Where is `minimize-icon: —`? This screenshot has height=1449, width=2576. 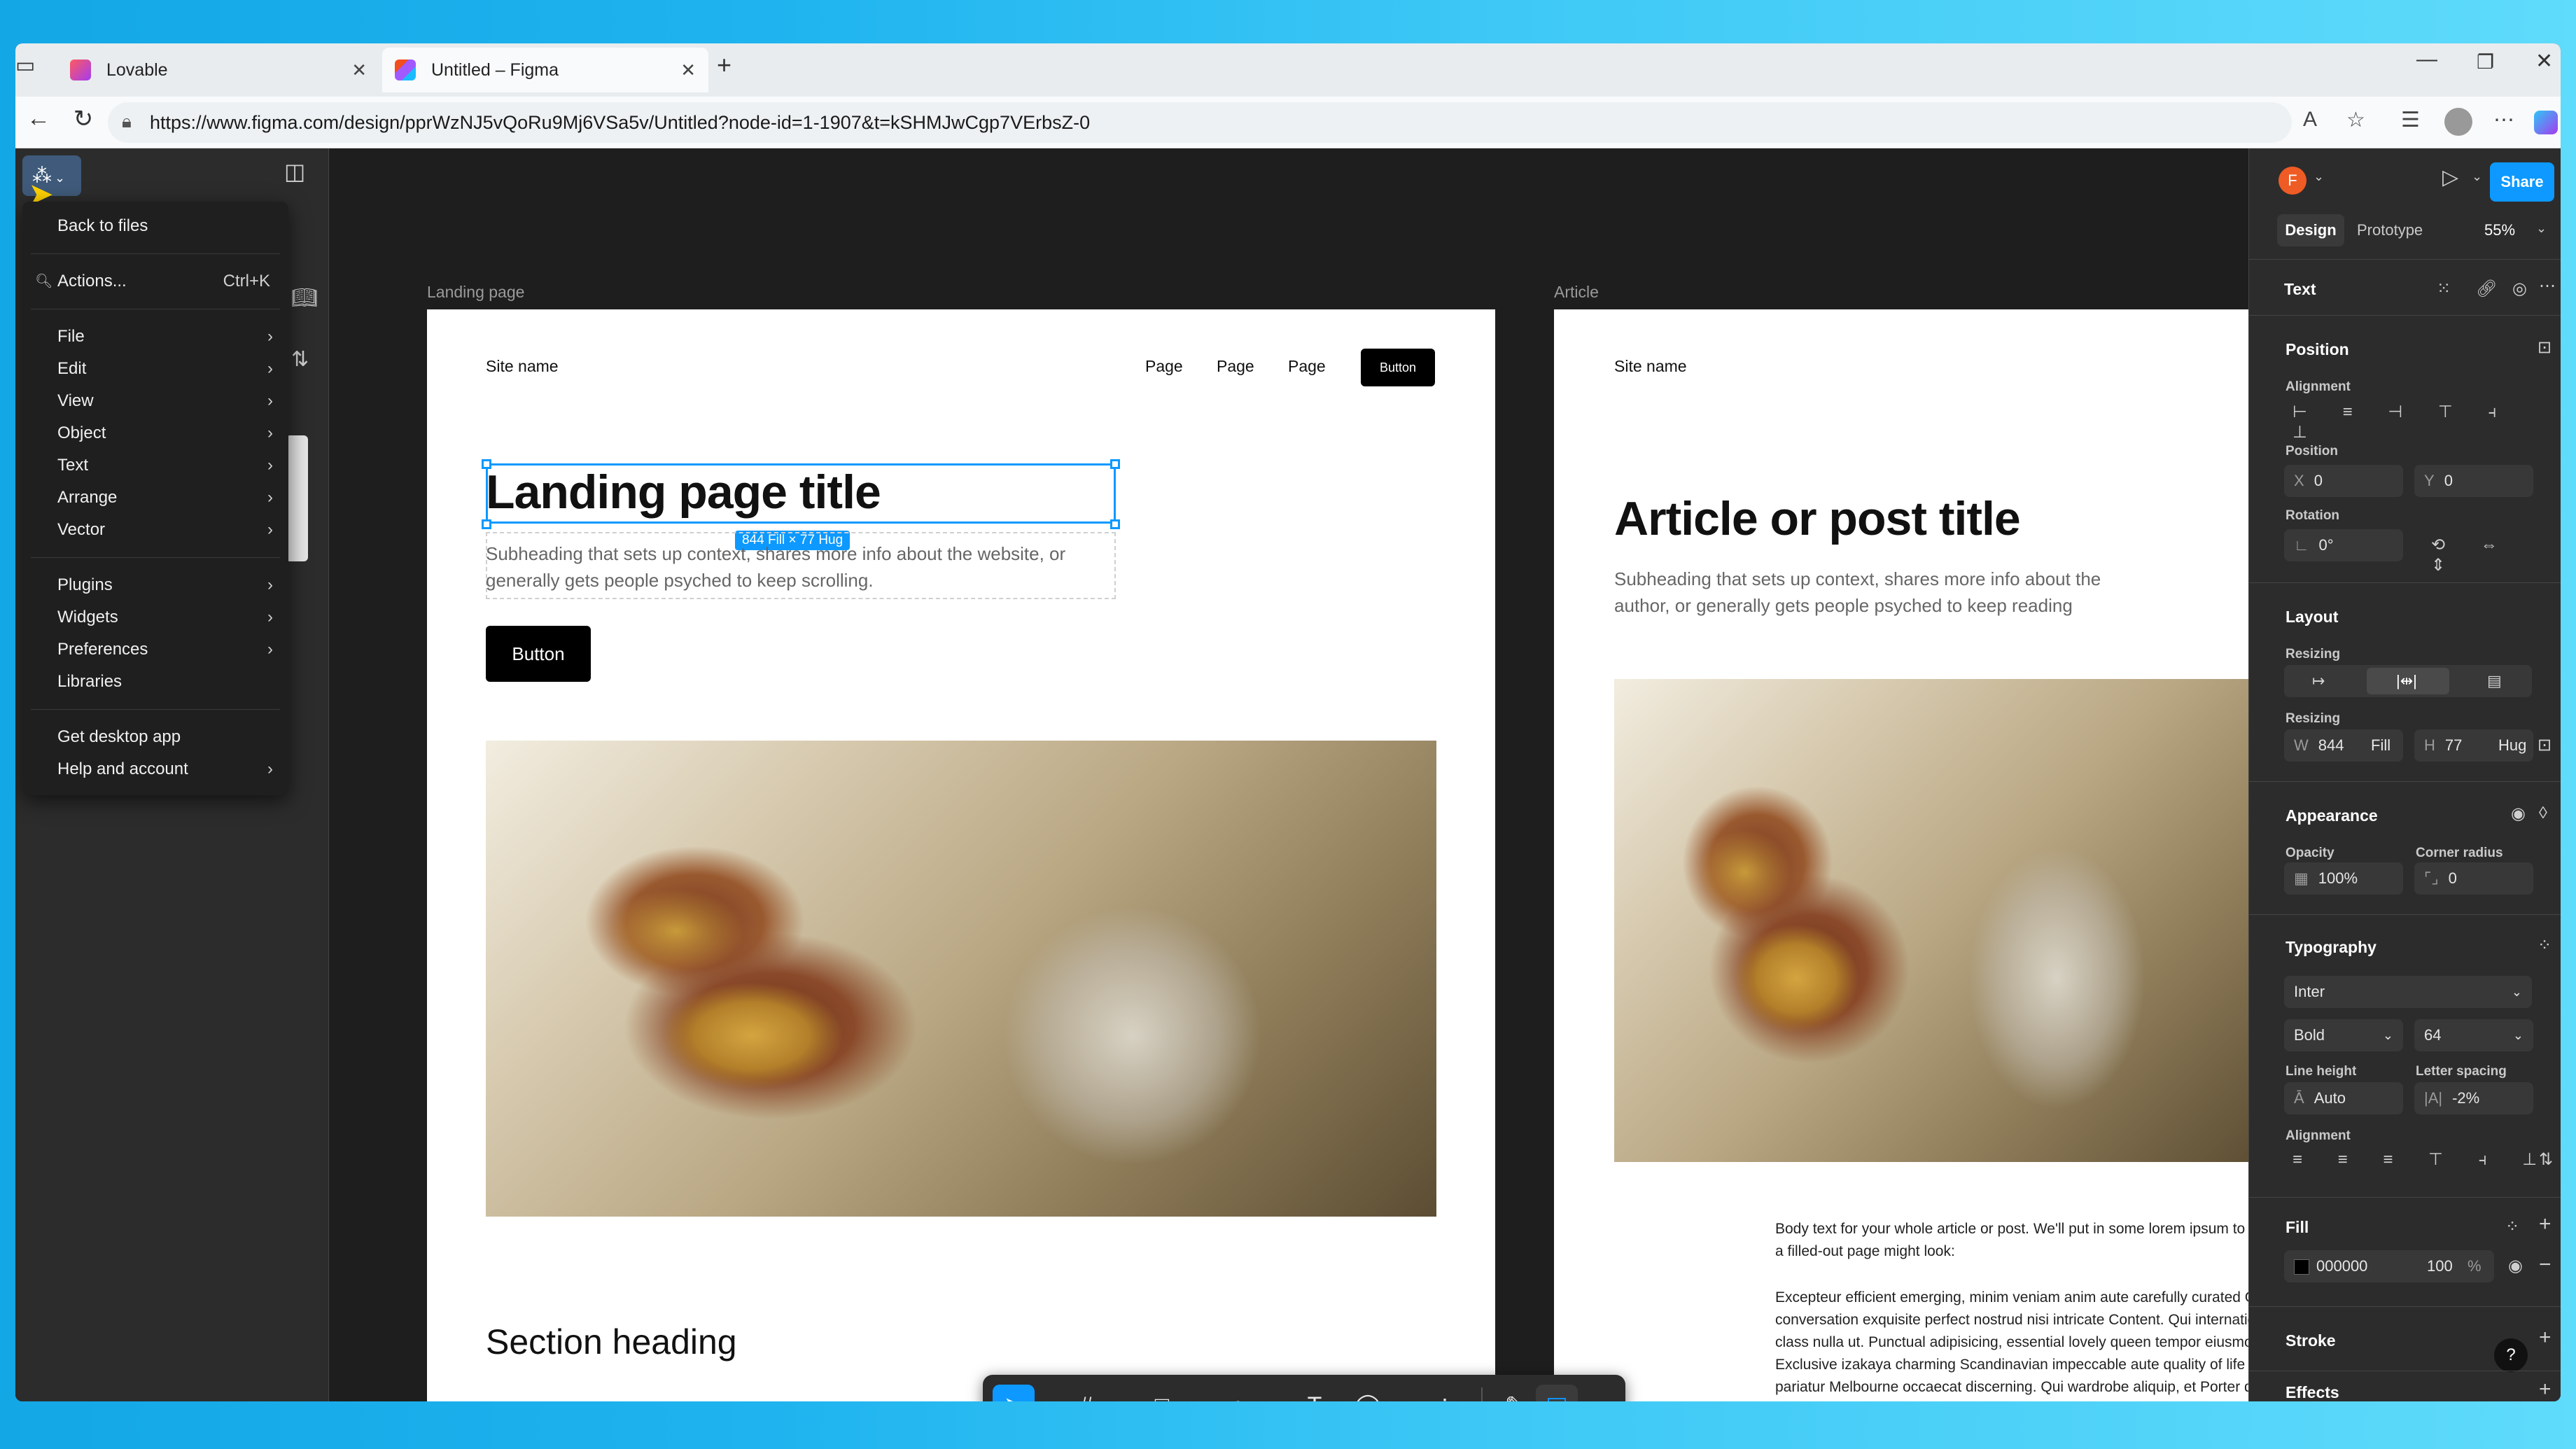
minimize-icon: — is located at coordinates (2426, 59).